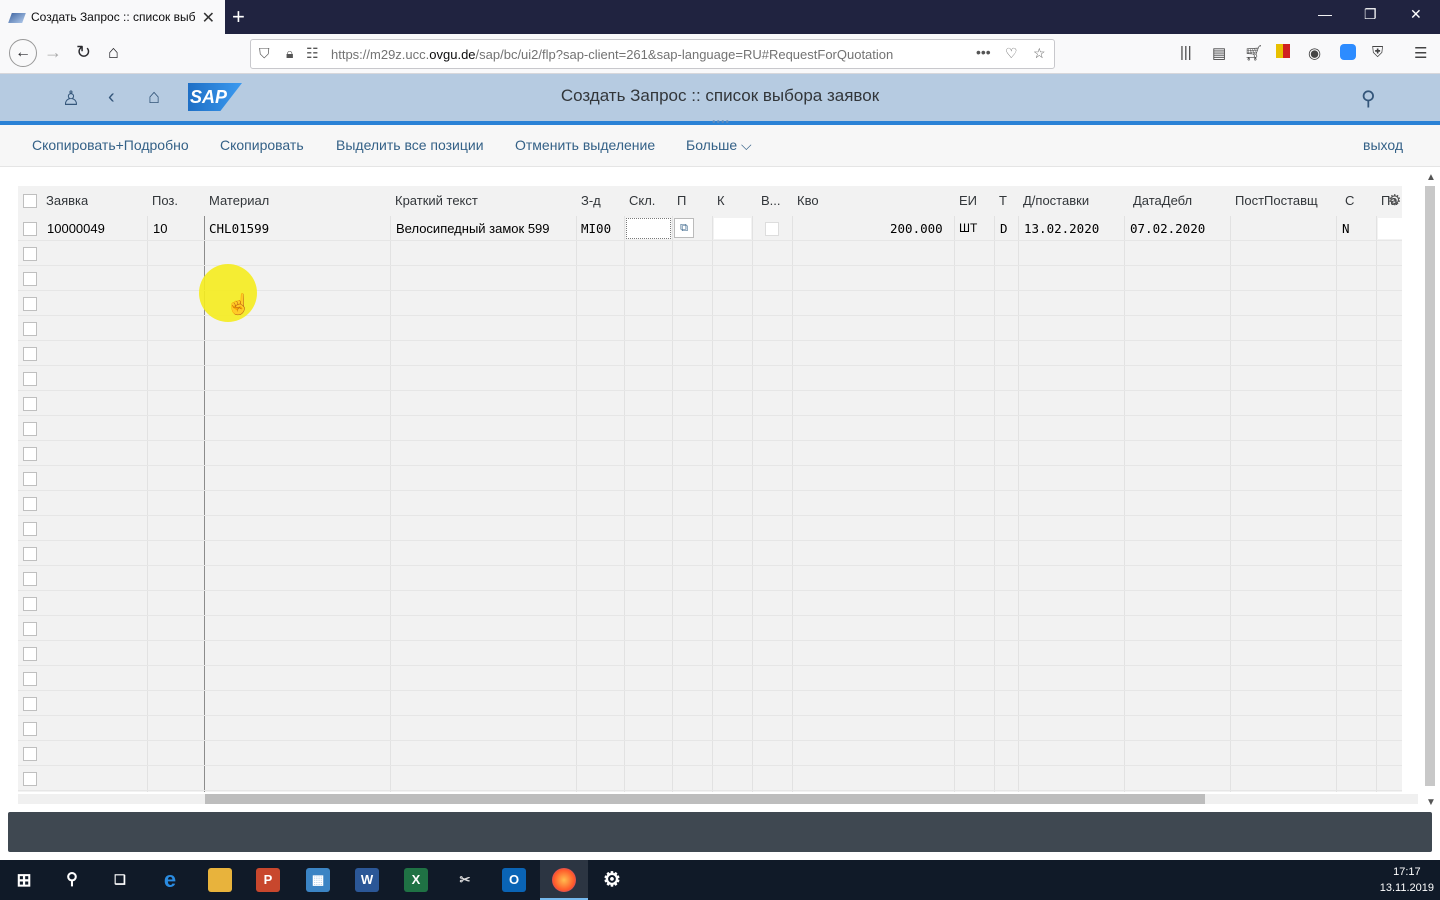  Describe the element at coordinates (1370, 14) in the screenshot. I see `restore-icon: ❐` at that location.